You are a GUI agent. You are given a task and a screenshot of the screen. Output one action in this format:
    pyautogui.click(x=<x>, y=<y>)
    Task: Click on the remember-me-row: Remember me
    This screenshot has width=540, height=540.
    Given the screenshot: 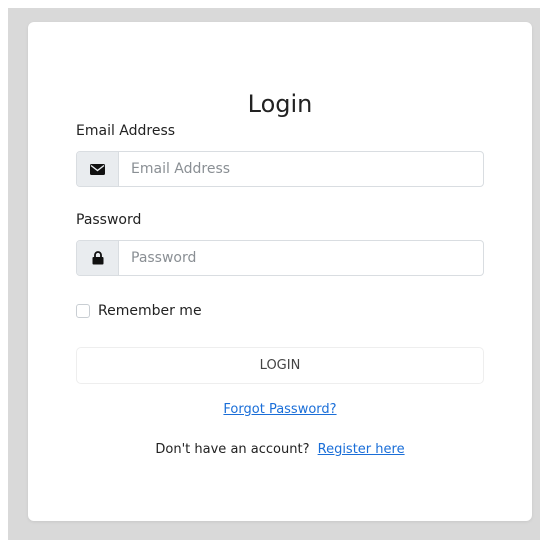 What is the action you would take?
    pyautogui.click(x=139, y=311)
    